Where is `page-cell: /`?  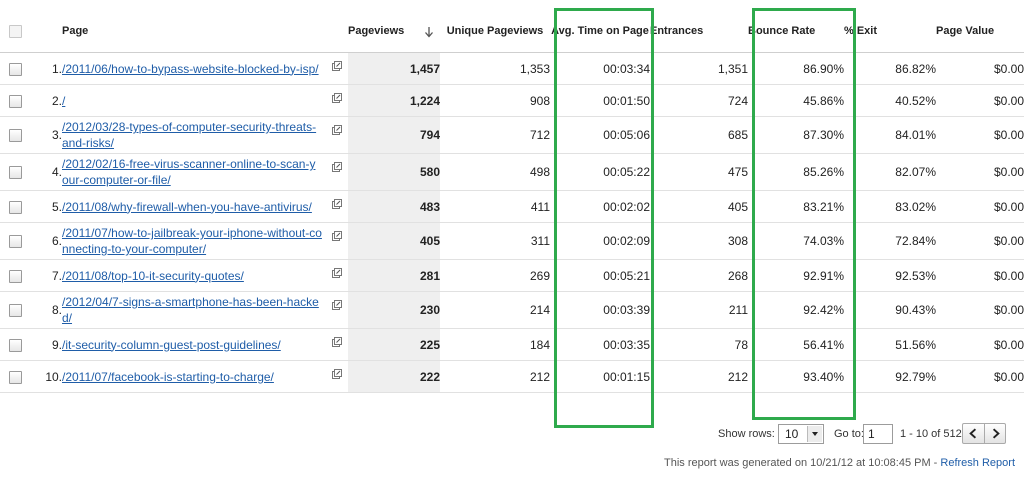 page-cell: / is located at coordinates (205, 100).